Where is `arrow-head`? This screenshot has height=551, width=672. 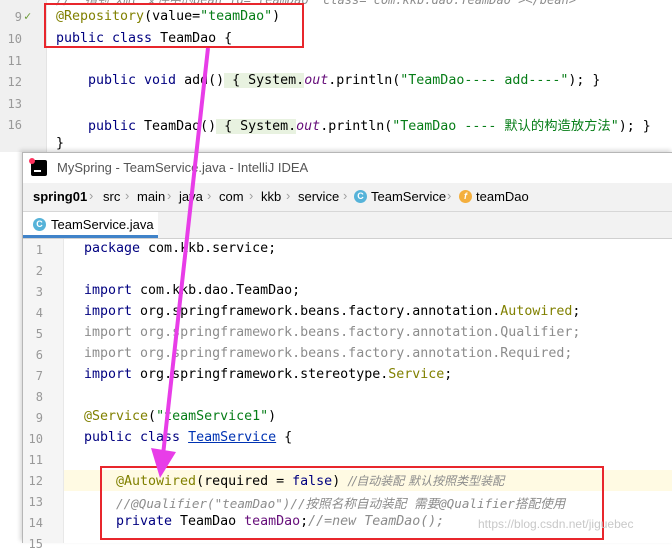
arrow-head is located at coordinates (163, 463).